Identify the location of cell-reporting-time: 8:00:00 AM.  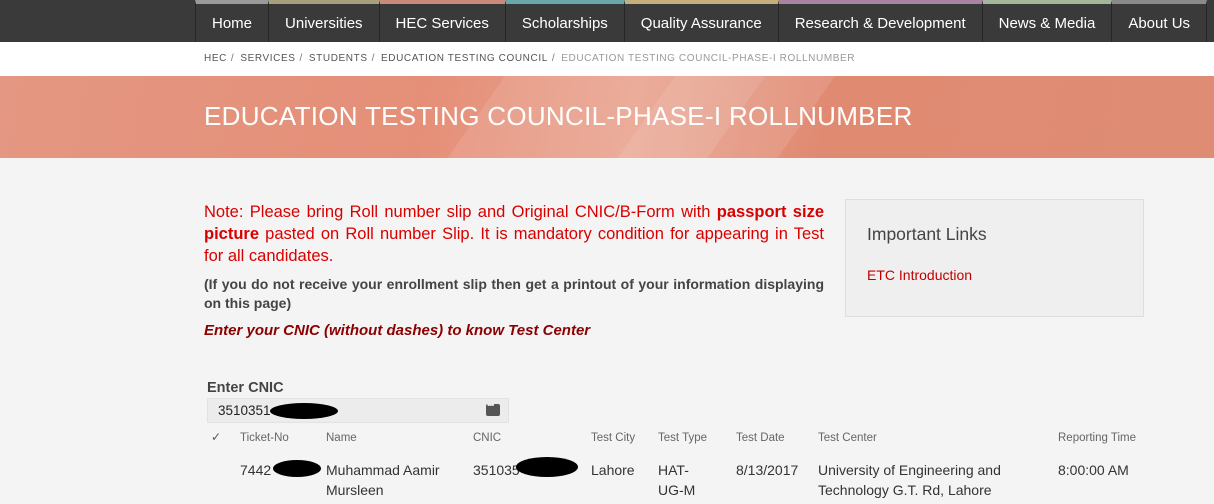
(1093, 470).